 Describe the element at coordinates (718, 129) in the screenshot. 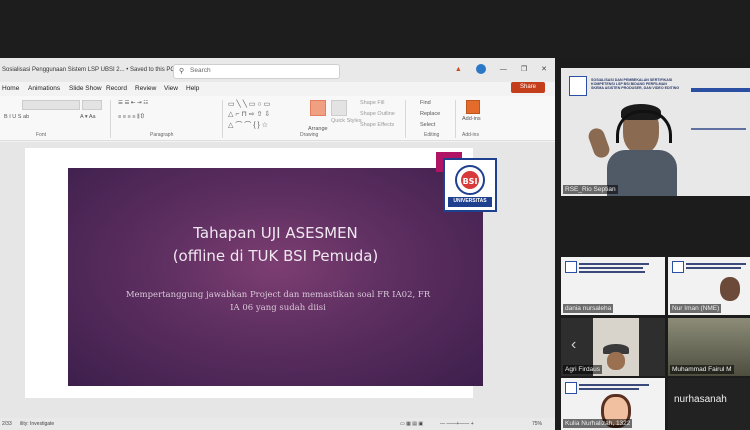

I see `bg-text` at that location.